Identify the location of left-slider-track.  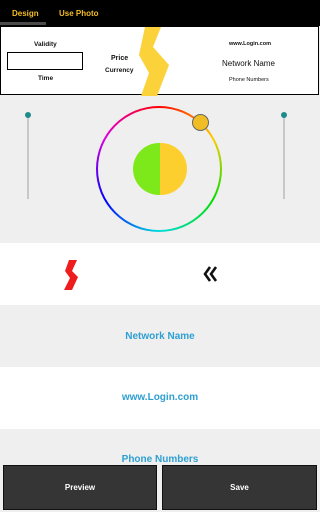
(28, 158).